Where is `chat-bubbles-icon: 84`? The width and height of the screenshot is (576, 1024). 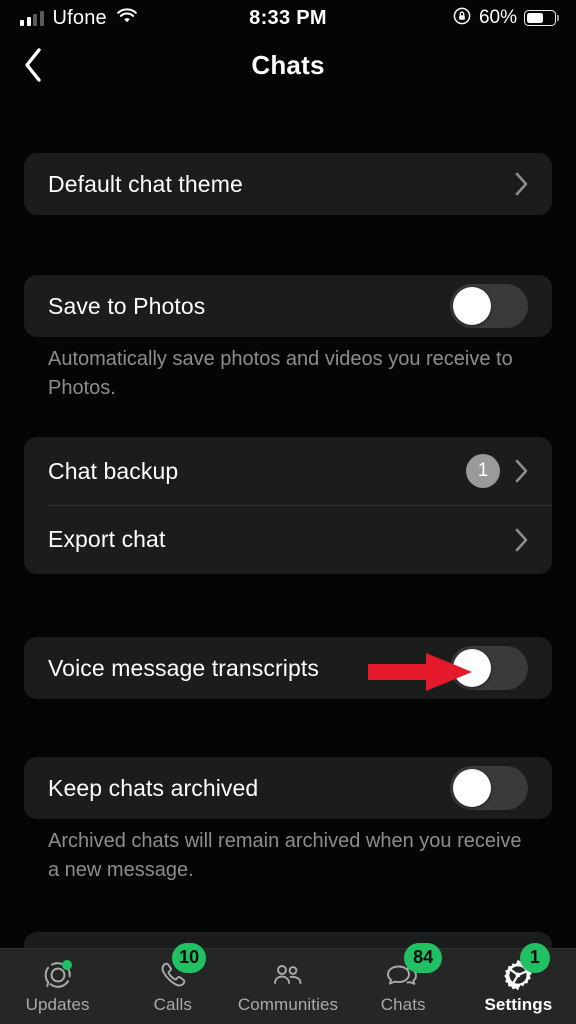
chat-bubbles-icon: 84 is located at coordinates (414, 966).